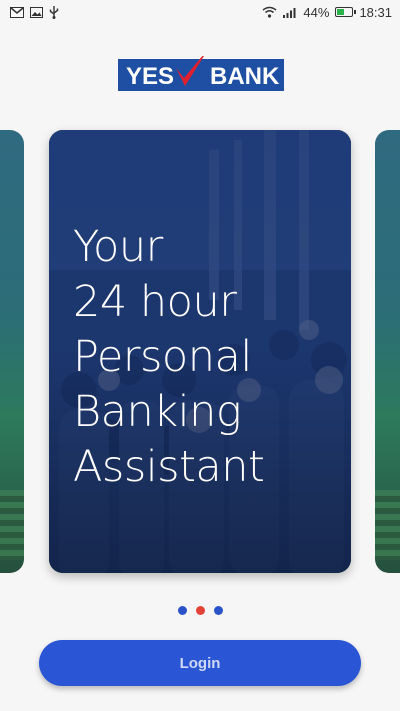  What do you see at coordinates (290, 12) in the screenshot?
I see `signal-icon` at bounding box center [290, 12].